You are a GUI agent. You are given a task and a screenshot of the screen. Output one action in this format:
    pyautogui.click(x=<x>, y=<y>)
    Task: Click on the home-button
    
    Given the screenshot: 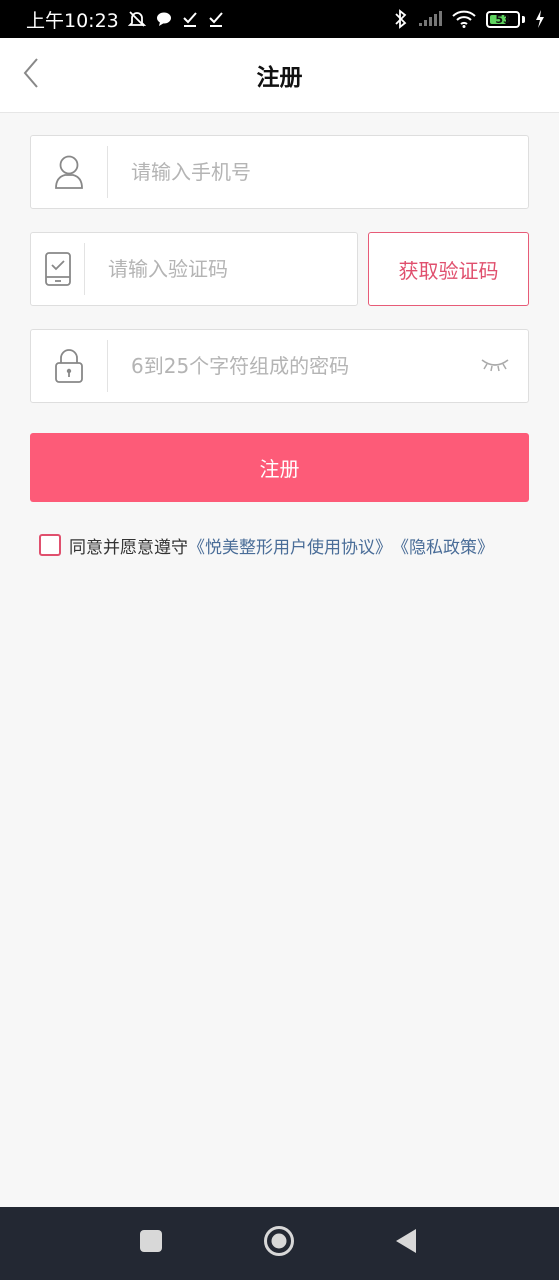 What is the action you would take?
    pyautogui.click(x=279, y=1243)
    